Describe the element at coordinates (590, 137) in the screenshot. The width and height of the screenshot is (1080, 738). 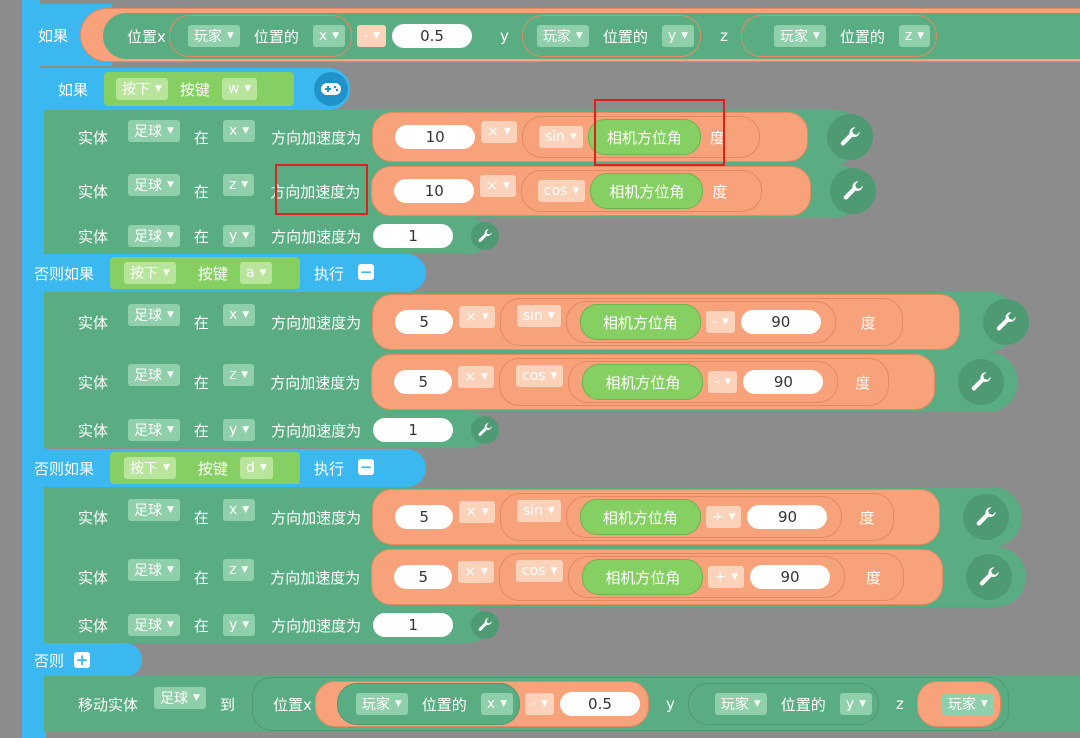
I see `math-multiply: 10 × ▼ sin ▼ 相机方位角 度` at that location.